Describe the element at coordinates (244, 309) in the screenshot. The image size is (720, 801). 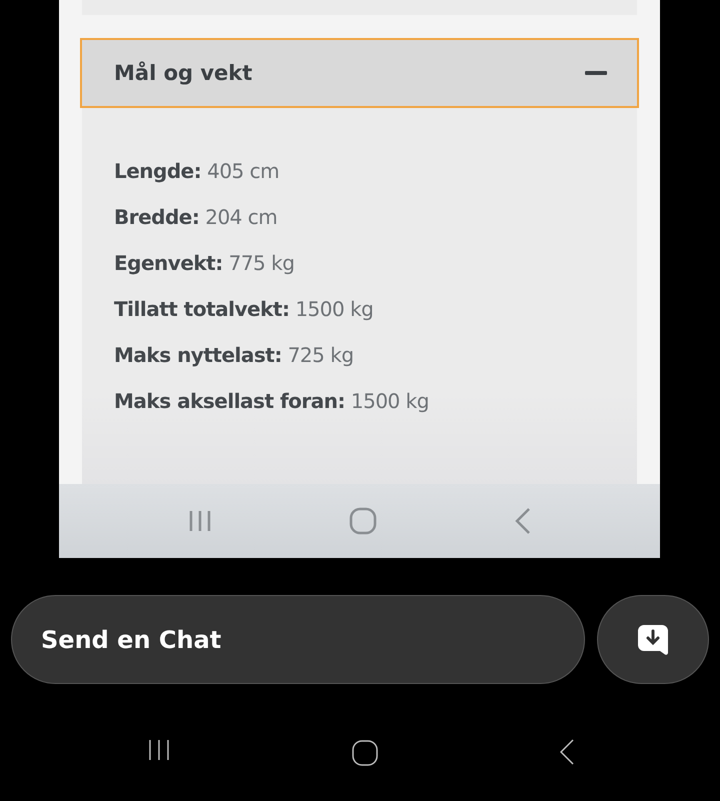
I see `spec-line: Tillatt totalvekt: 1500 kg` at that location.